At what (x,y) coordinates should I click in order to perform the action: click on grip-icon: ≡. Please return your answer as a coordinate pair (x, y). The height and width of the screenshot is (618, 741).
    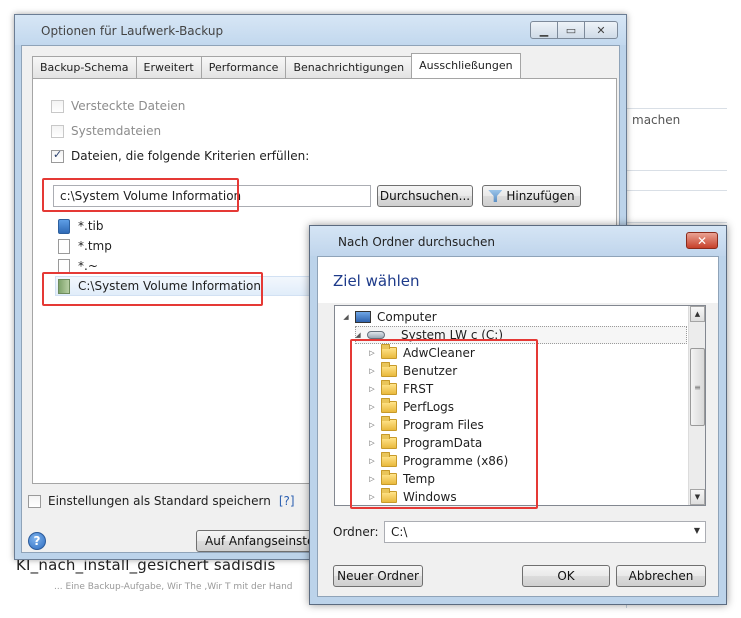
    Looking at the image, I should click on (697, 387).